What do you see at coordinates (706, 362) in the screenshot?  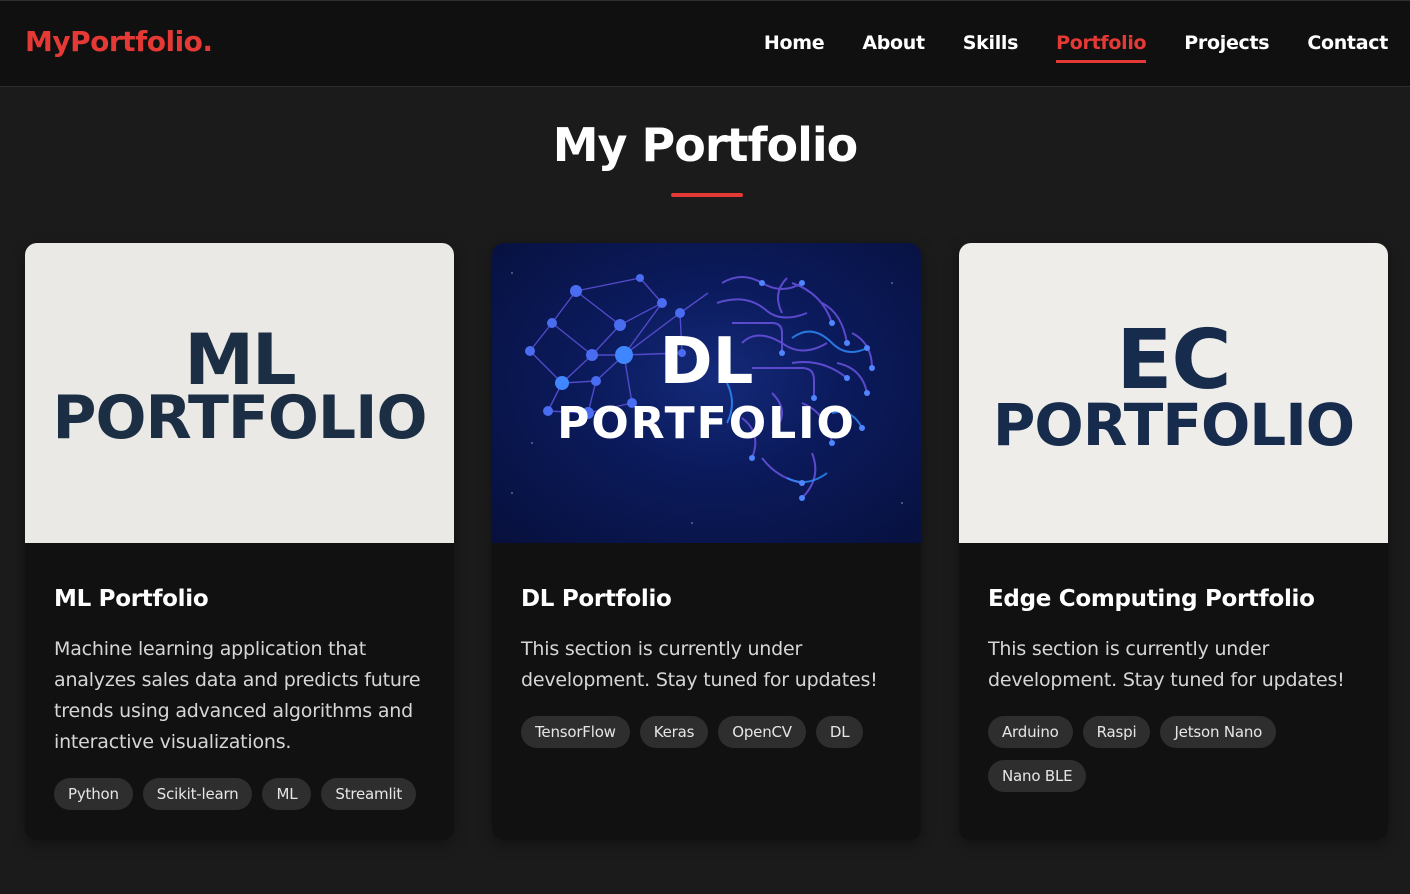 I see `dl-cover-line1: DL` at bounding box center [706, 362].